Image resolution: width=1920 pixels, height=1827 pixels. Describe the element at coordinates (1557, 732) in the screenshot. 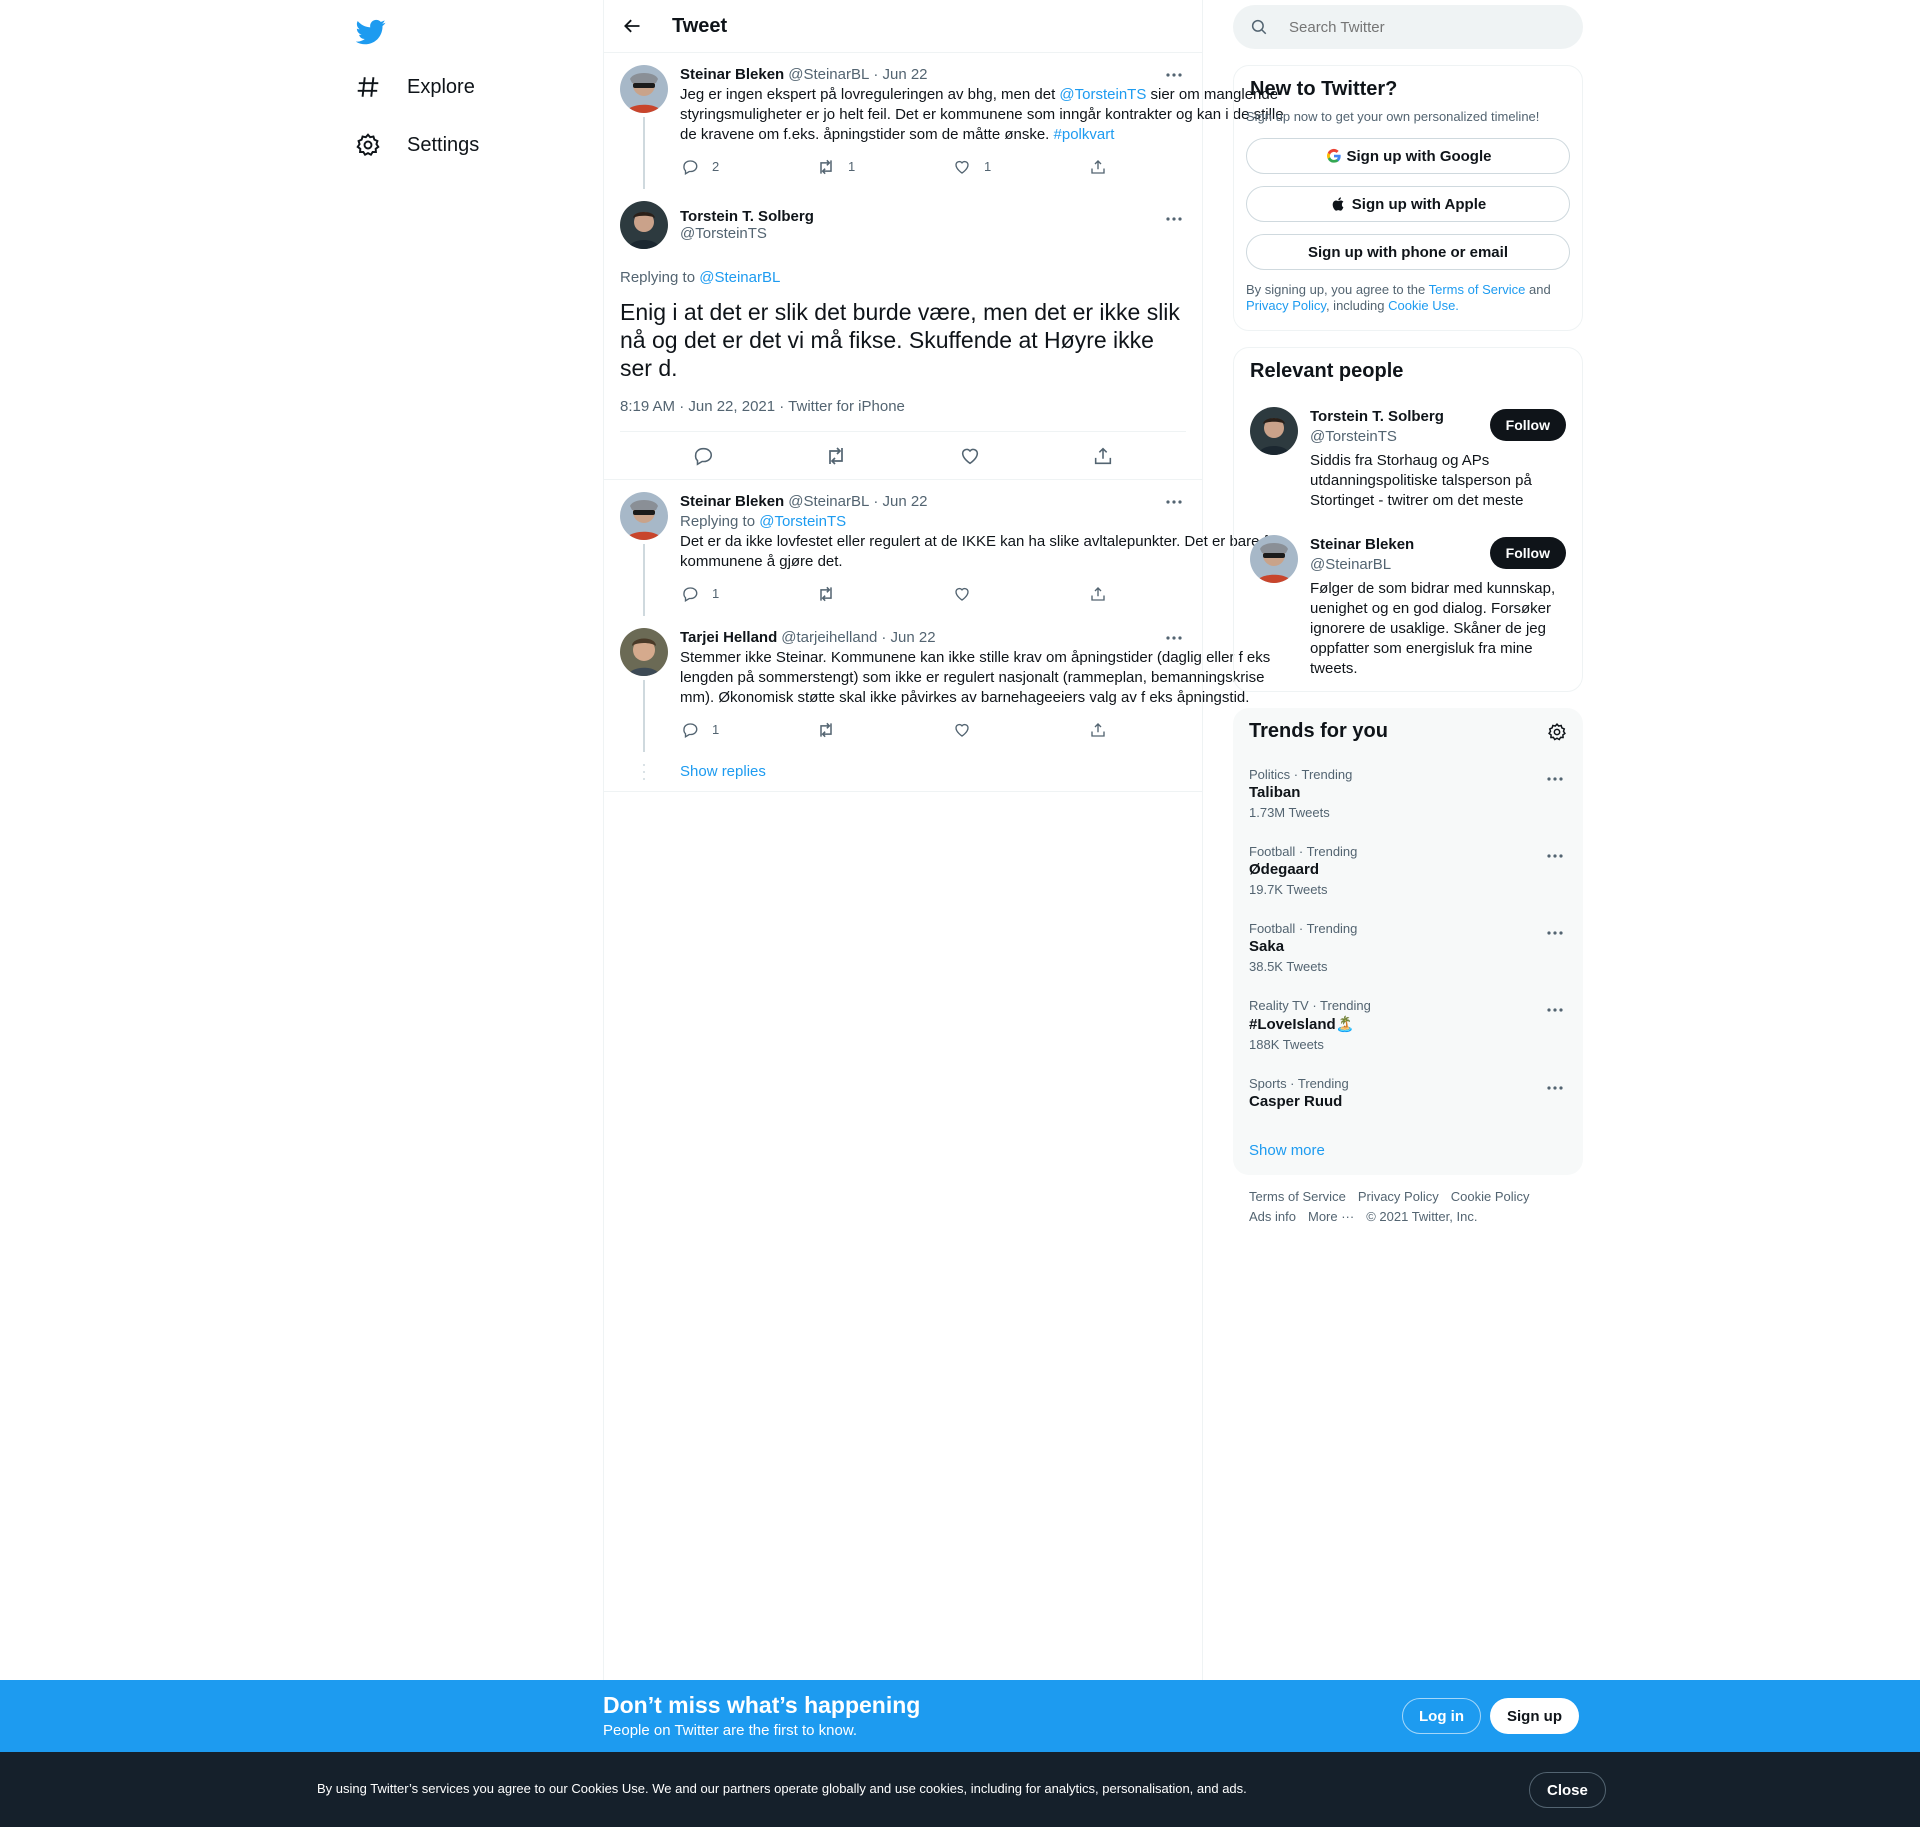

I see `gear-icon` at that location.